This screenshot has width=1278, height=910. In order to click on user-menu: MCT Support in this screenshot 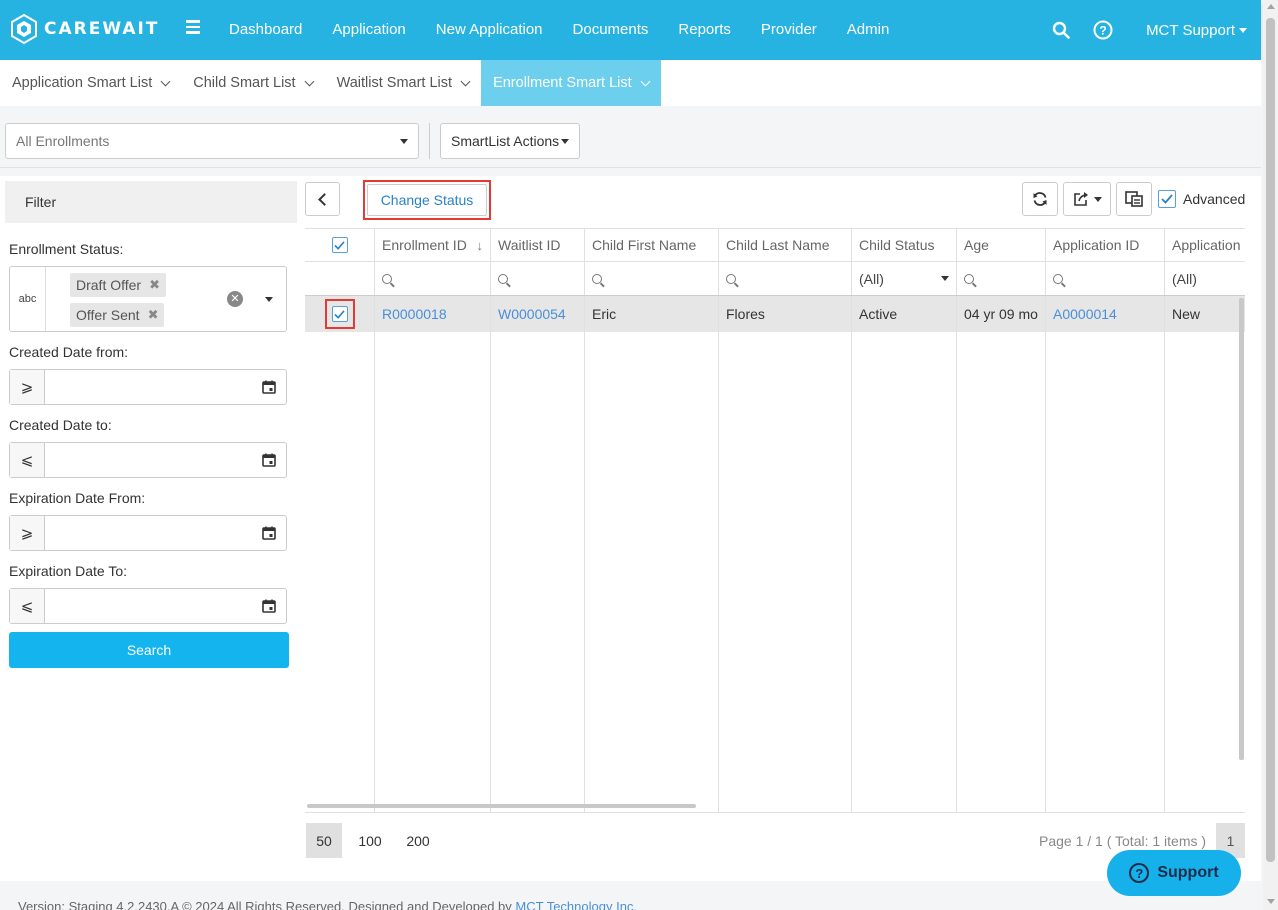, I will do `click(1196, 30)`.